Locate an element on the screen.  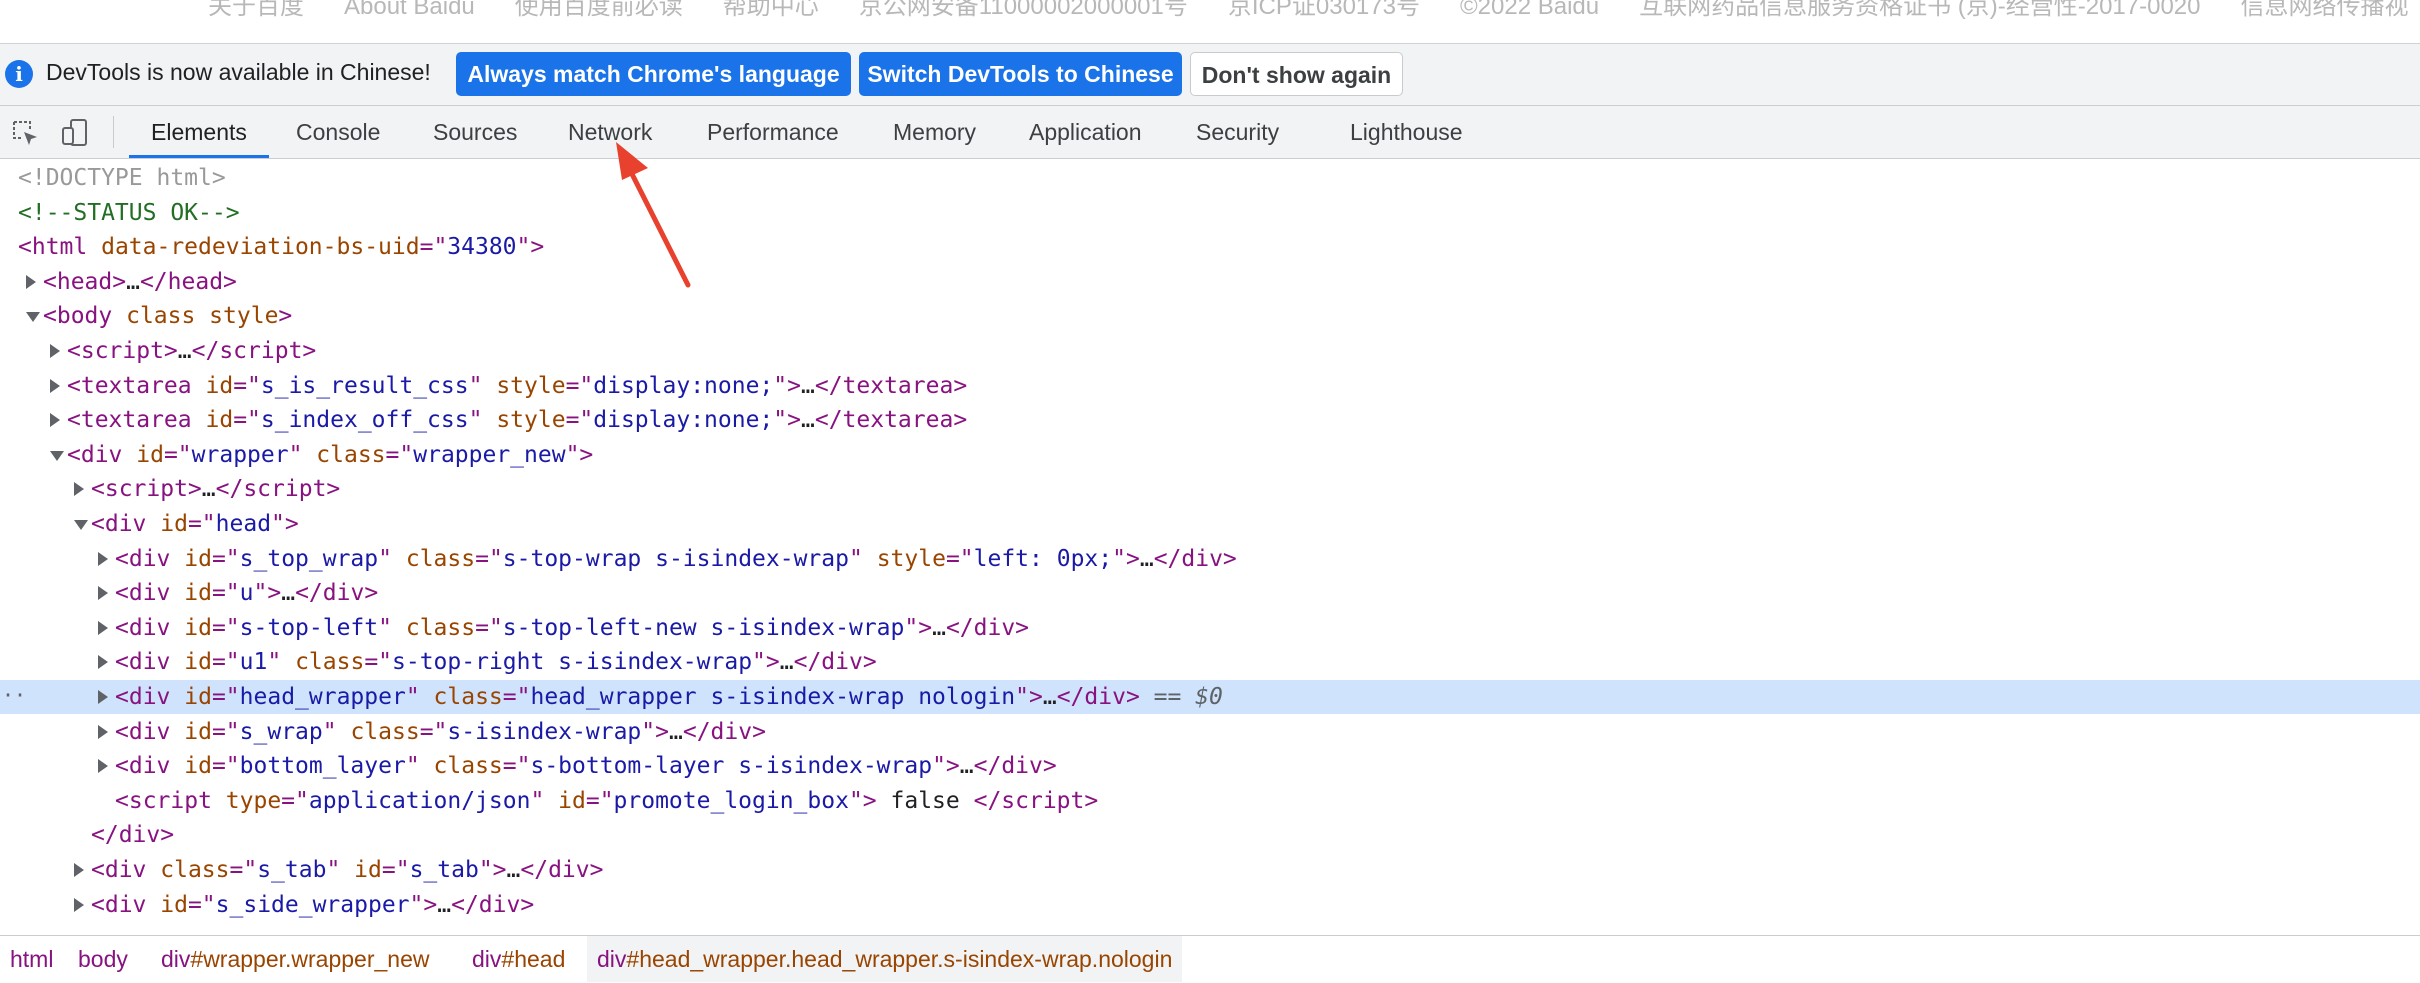
dont-show-again-button: Don't show again is located at coordinates (1296, 74).